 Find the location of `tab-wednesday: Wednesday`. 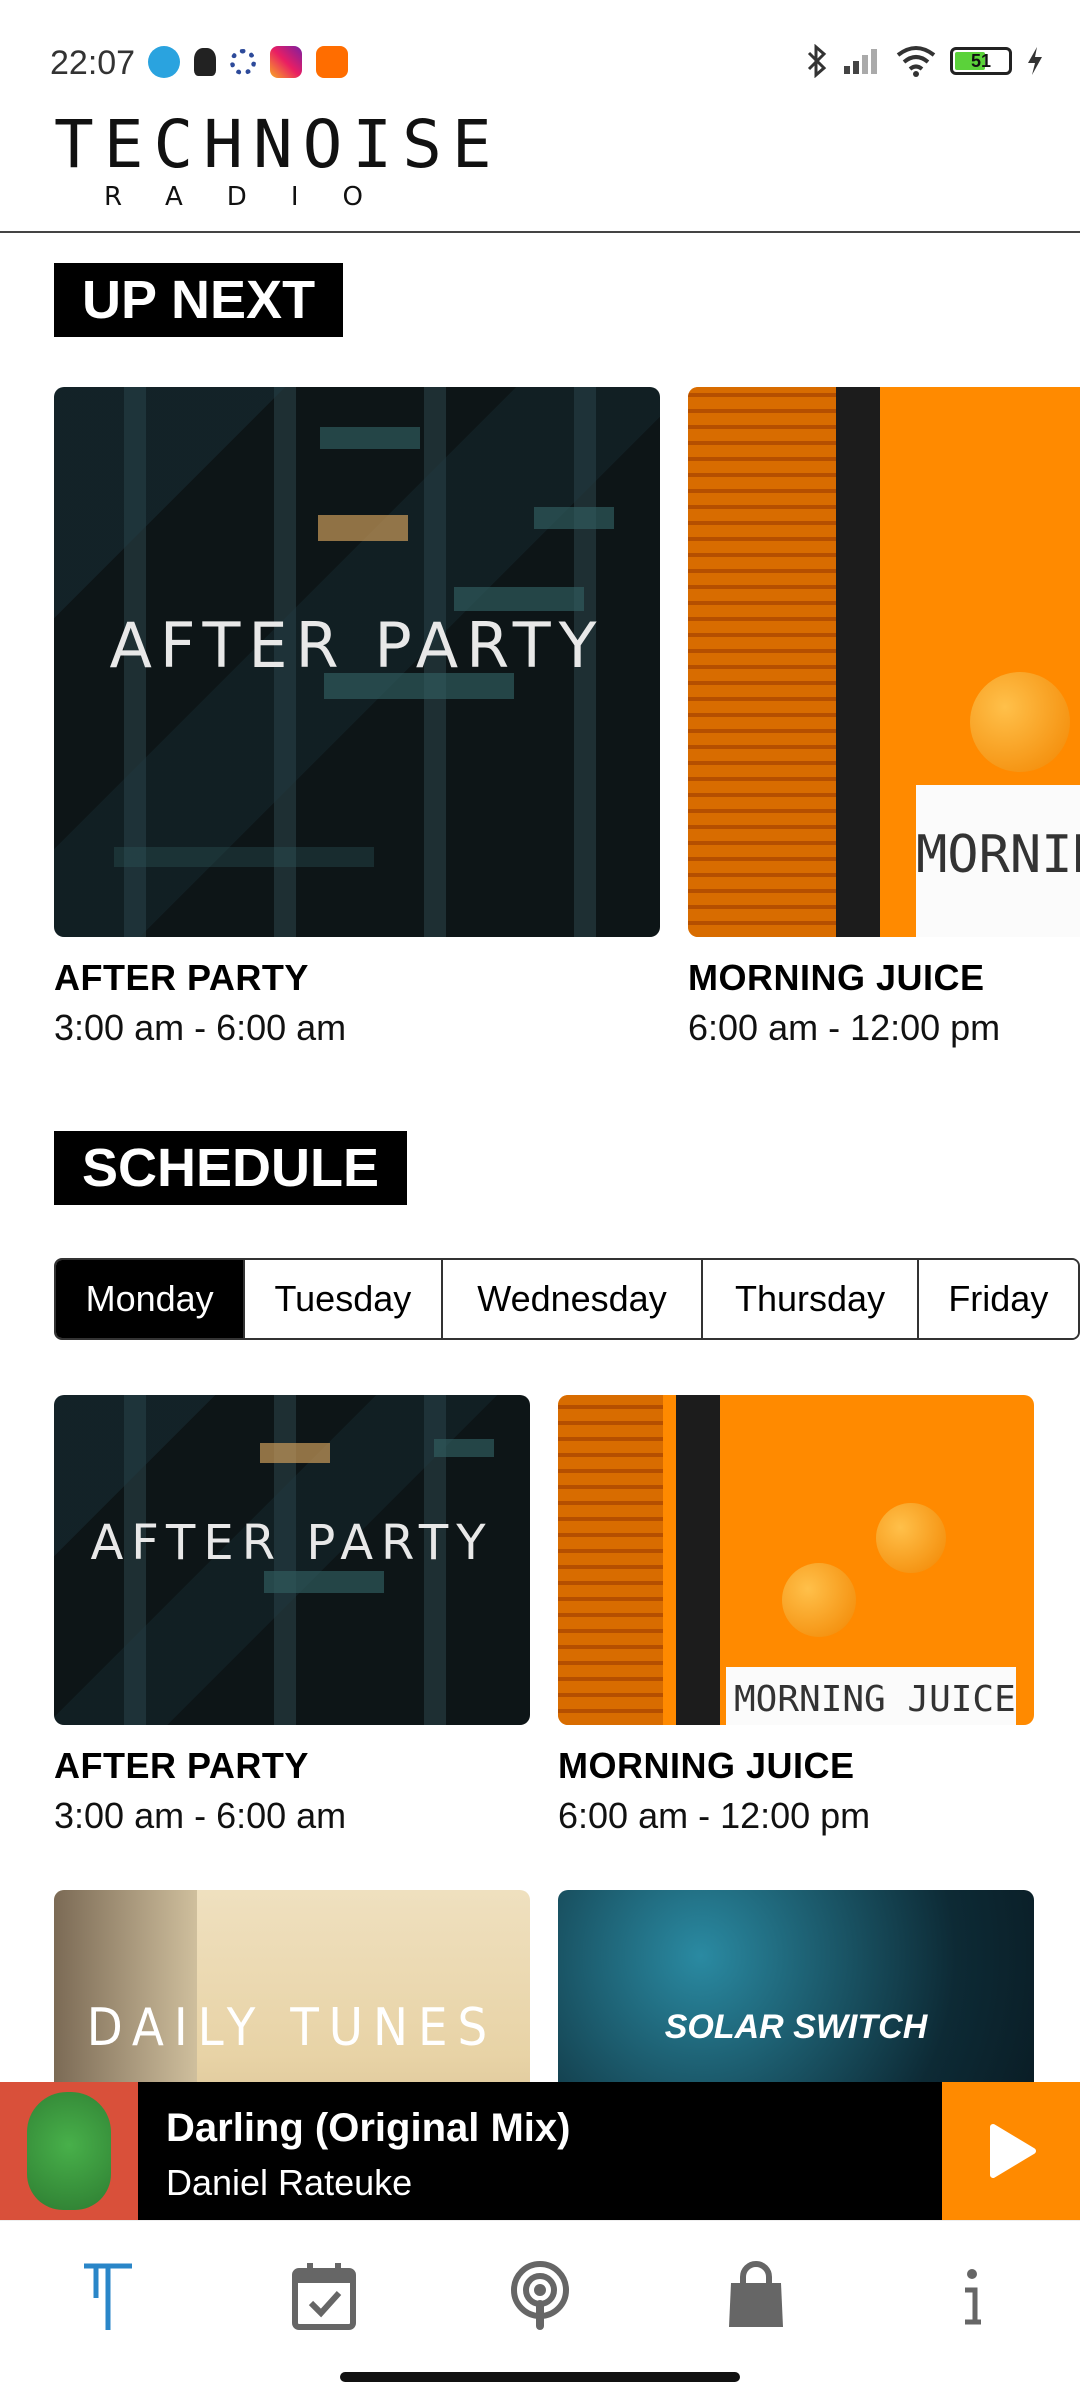

tab-wednesday: Wednesday is located at coordinates (573, 1299).